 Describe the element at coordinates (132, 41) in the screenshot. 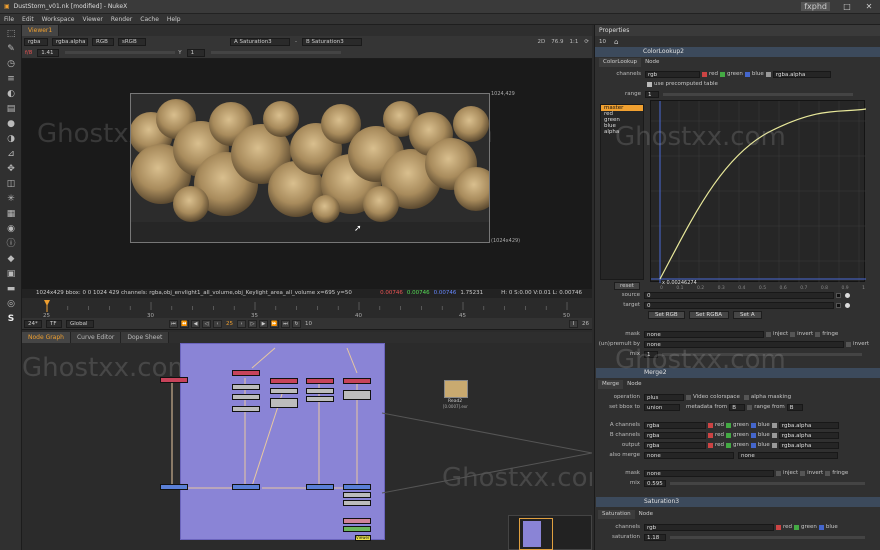

I see `lut-dropdown: sRGB` at that location.